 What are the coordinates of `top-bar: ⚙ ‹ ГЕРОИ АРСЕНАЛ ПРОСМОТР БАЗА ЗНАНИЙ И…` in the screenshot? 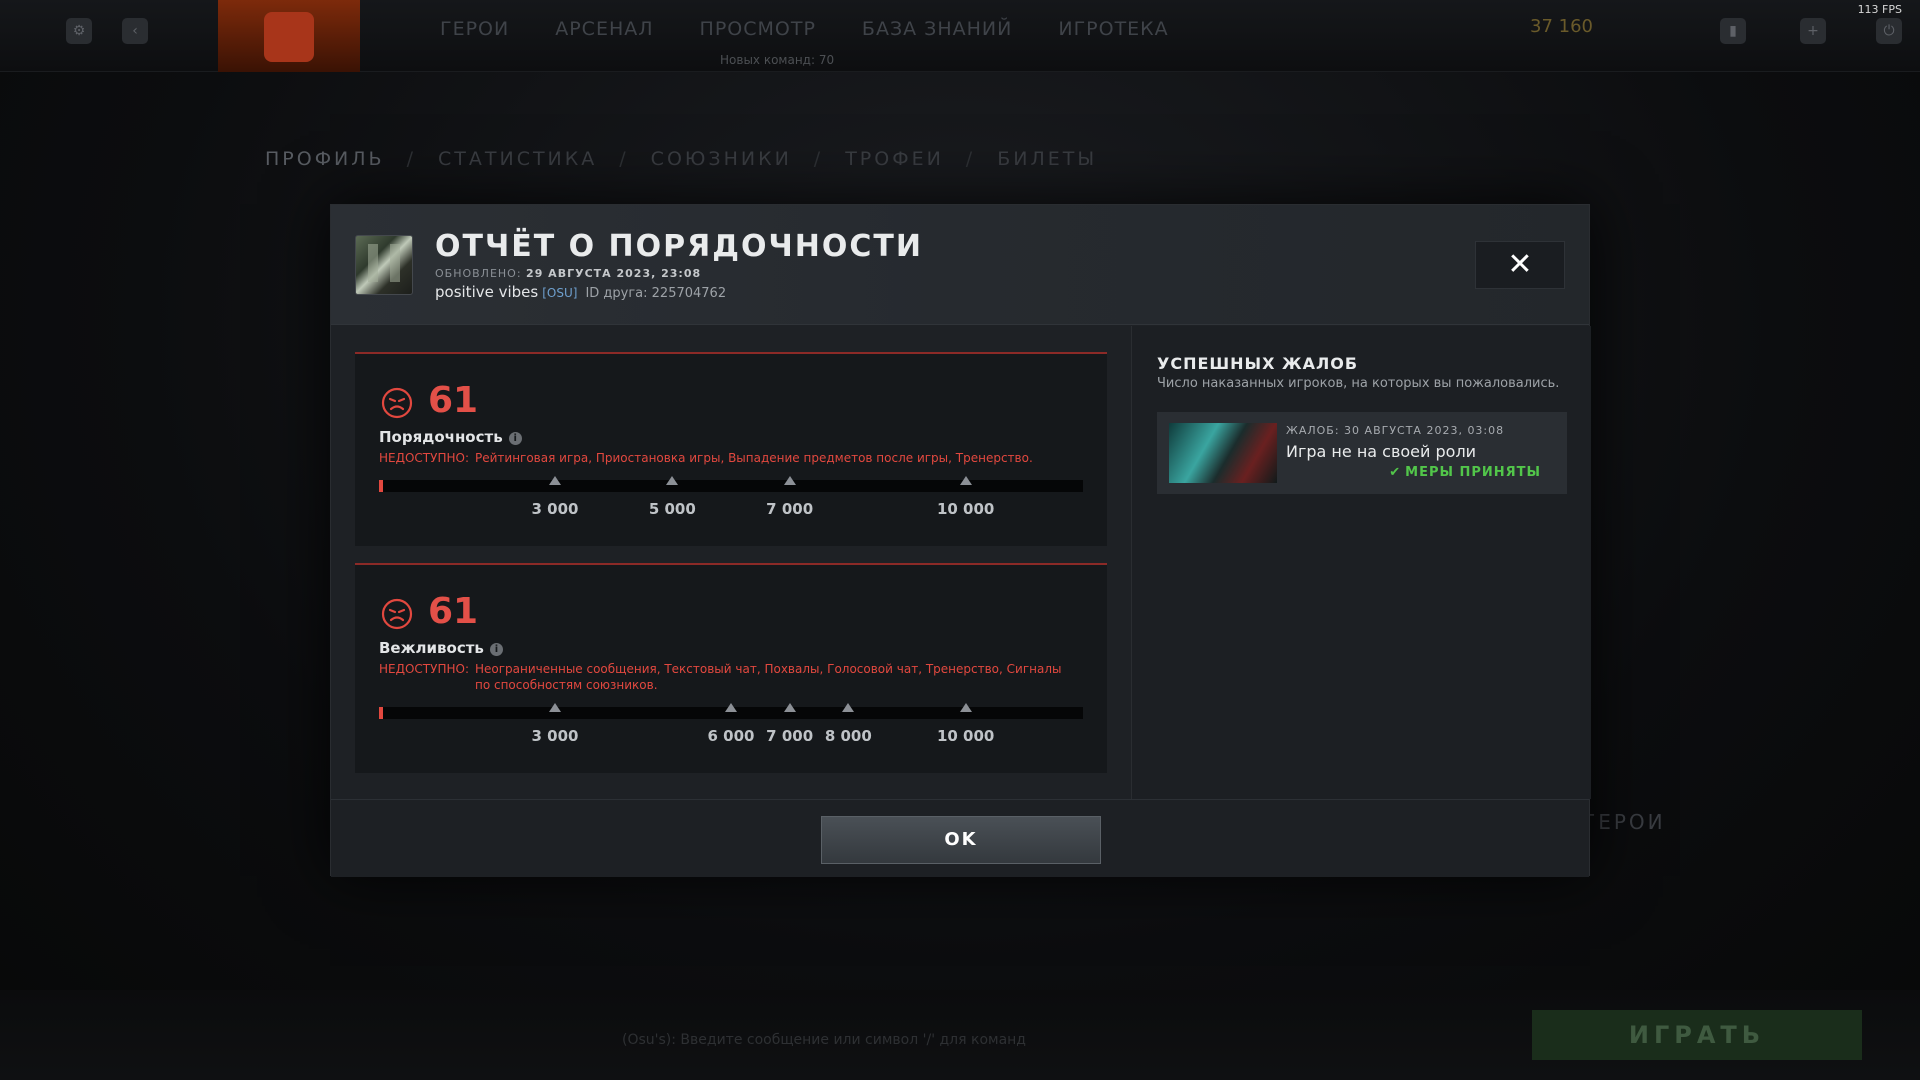 It's located at (960, 36).